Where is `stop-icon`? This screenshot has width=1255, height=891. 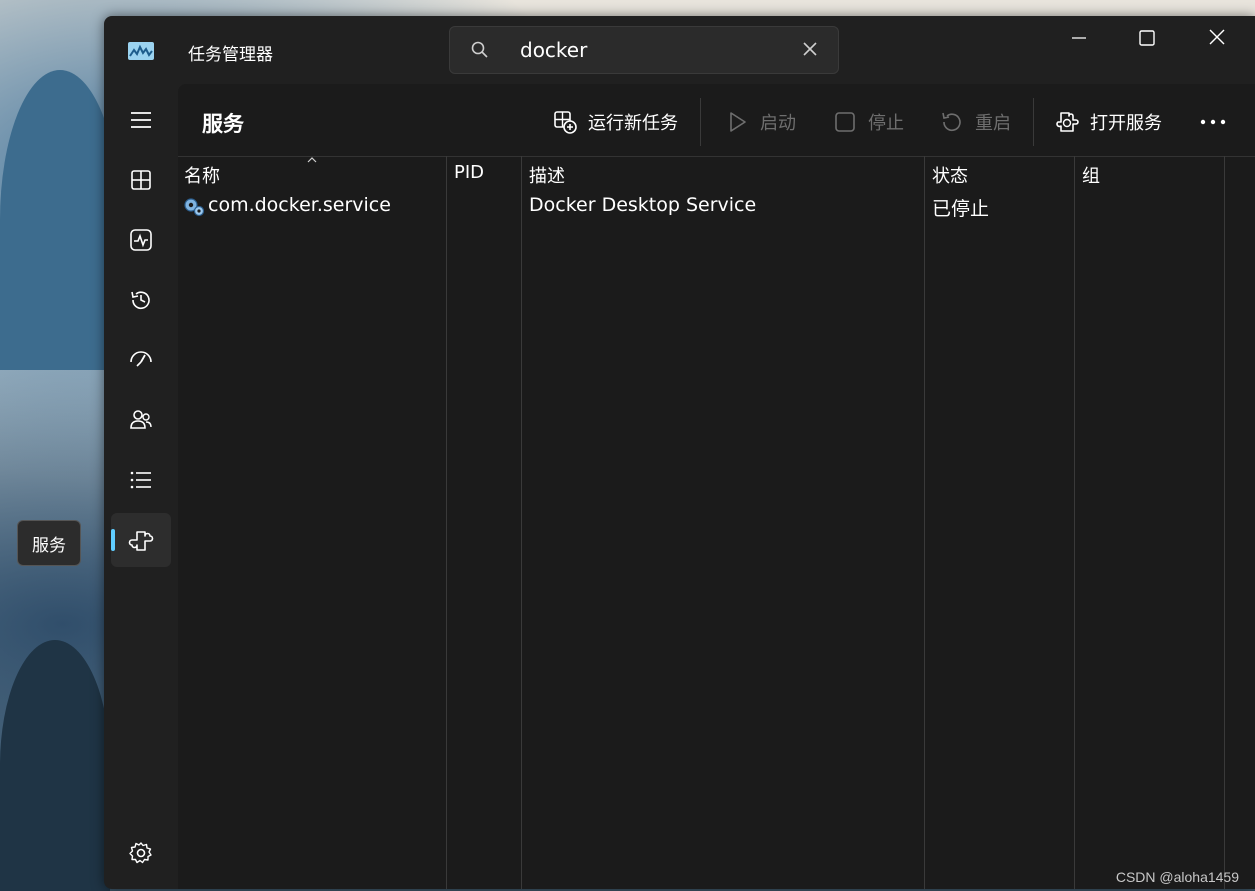
stop-icon is located at coordinates (845, 122).